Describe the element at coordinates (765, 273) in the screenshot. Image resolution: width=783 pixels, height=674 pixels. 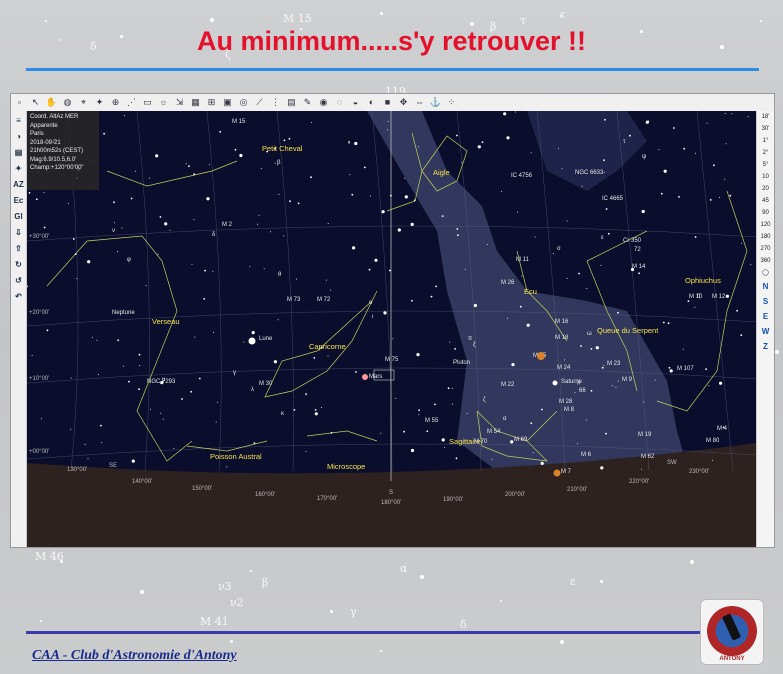
I see `recenter-icon: ◯` at that location.